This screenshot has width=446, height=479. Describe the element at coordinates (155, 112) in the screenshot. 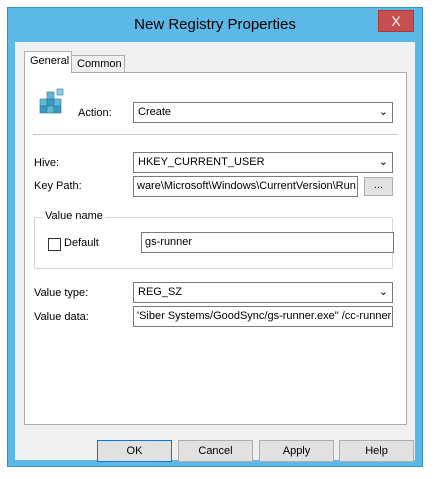

I see `action-value: Create` at that location.